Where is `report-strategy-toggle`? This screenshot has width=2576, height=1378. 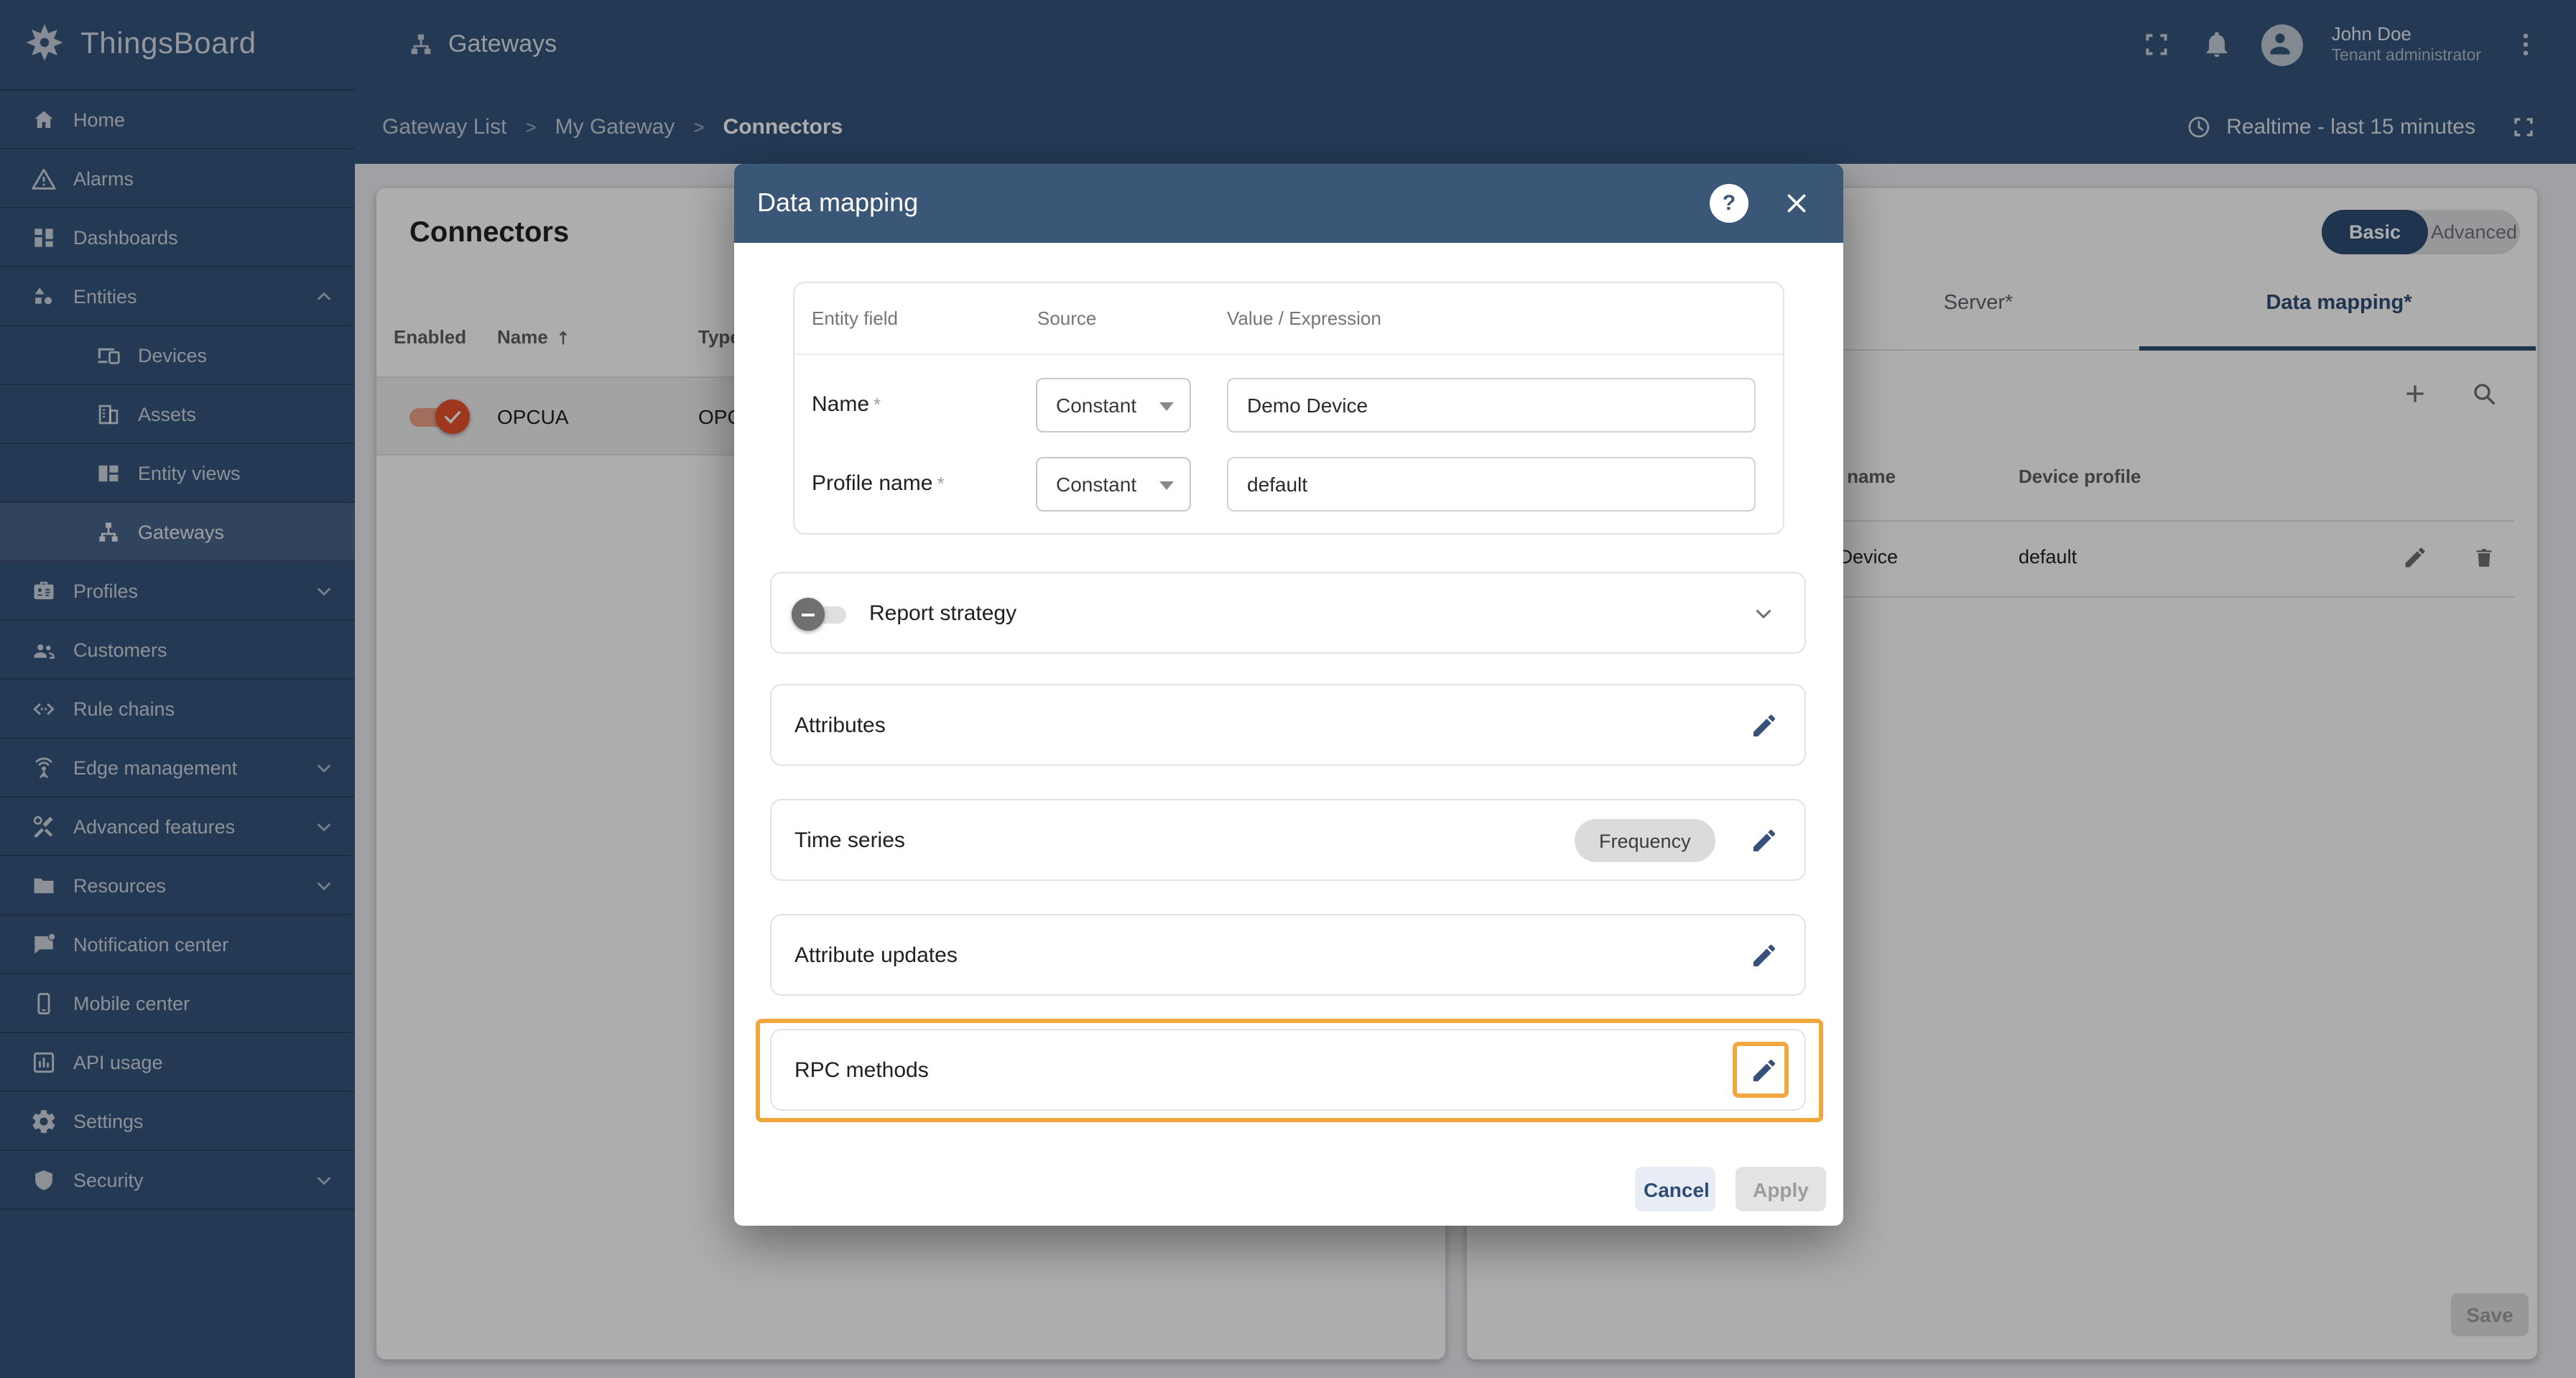 report-strategy-toggle is located at coordinates (823, 614).